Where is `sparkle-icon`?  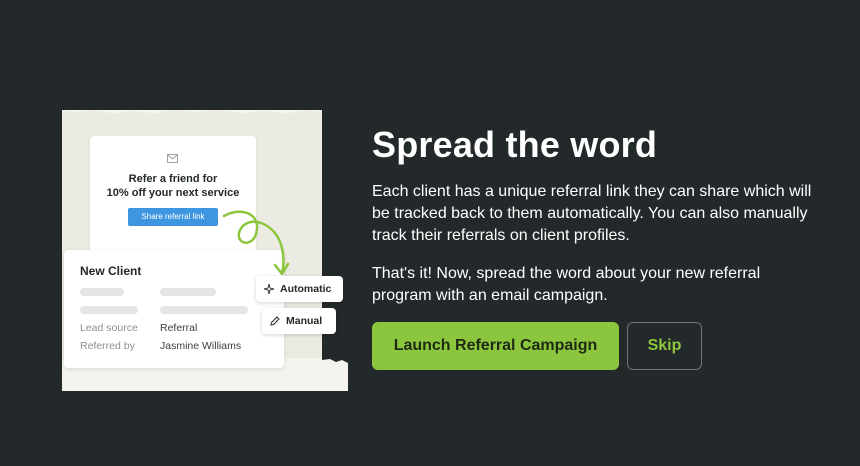
sparkle-icon is located at coordinates (269, 289).